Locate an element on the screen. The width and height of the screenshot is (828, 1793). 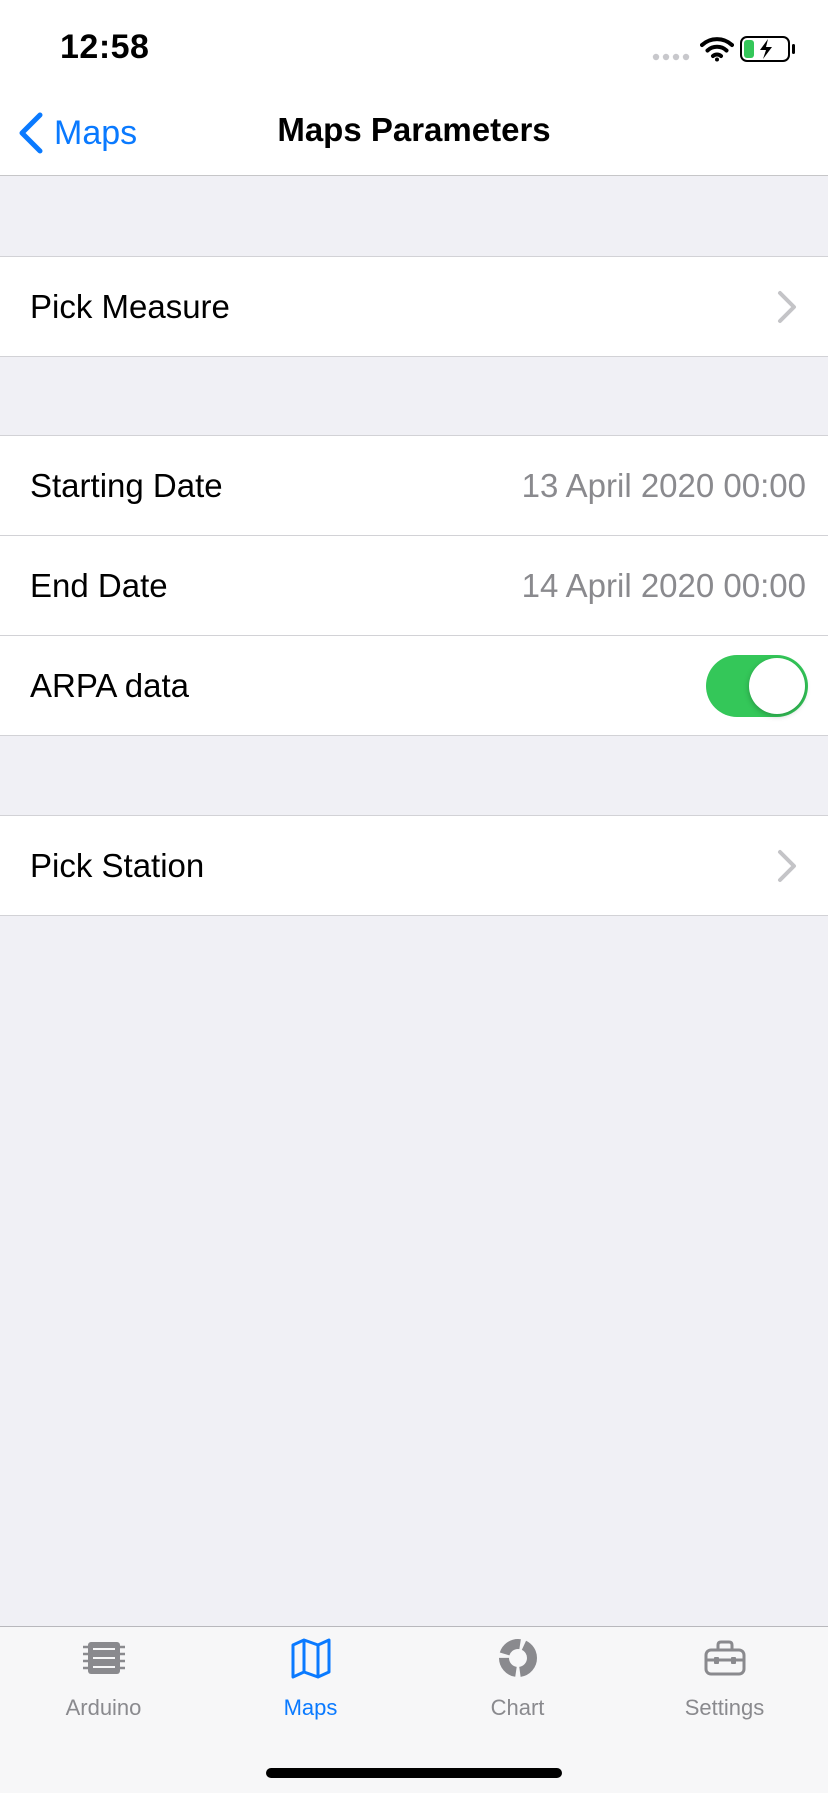
pick-measure-row: Pick Measure is located at coordinates (414, 306).